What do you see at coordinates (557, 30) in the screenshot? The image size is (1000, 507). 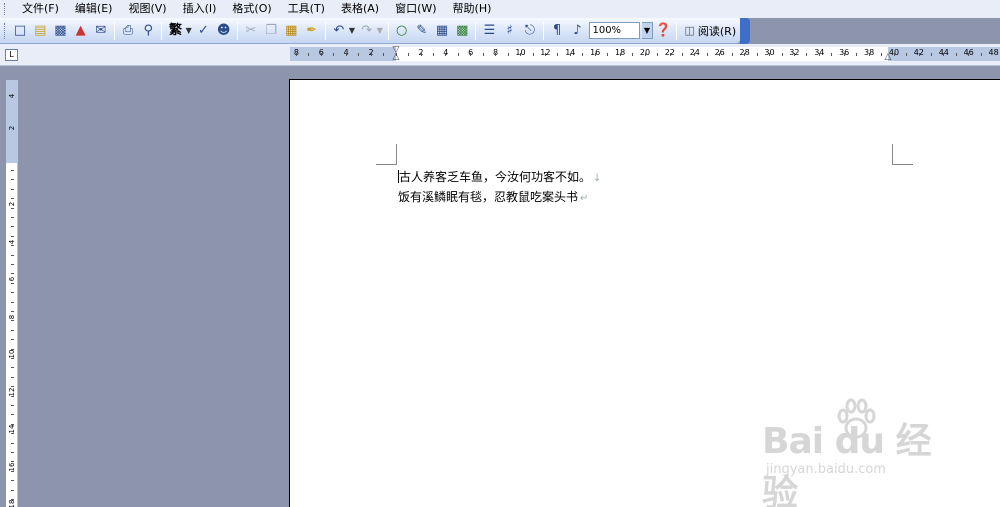 I see `show-hide-icon: ¶` at bounding box center [557, 30].